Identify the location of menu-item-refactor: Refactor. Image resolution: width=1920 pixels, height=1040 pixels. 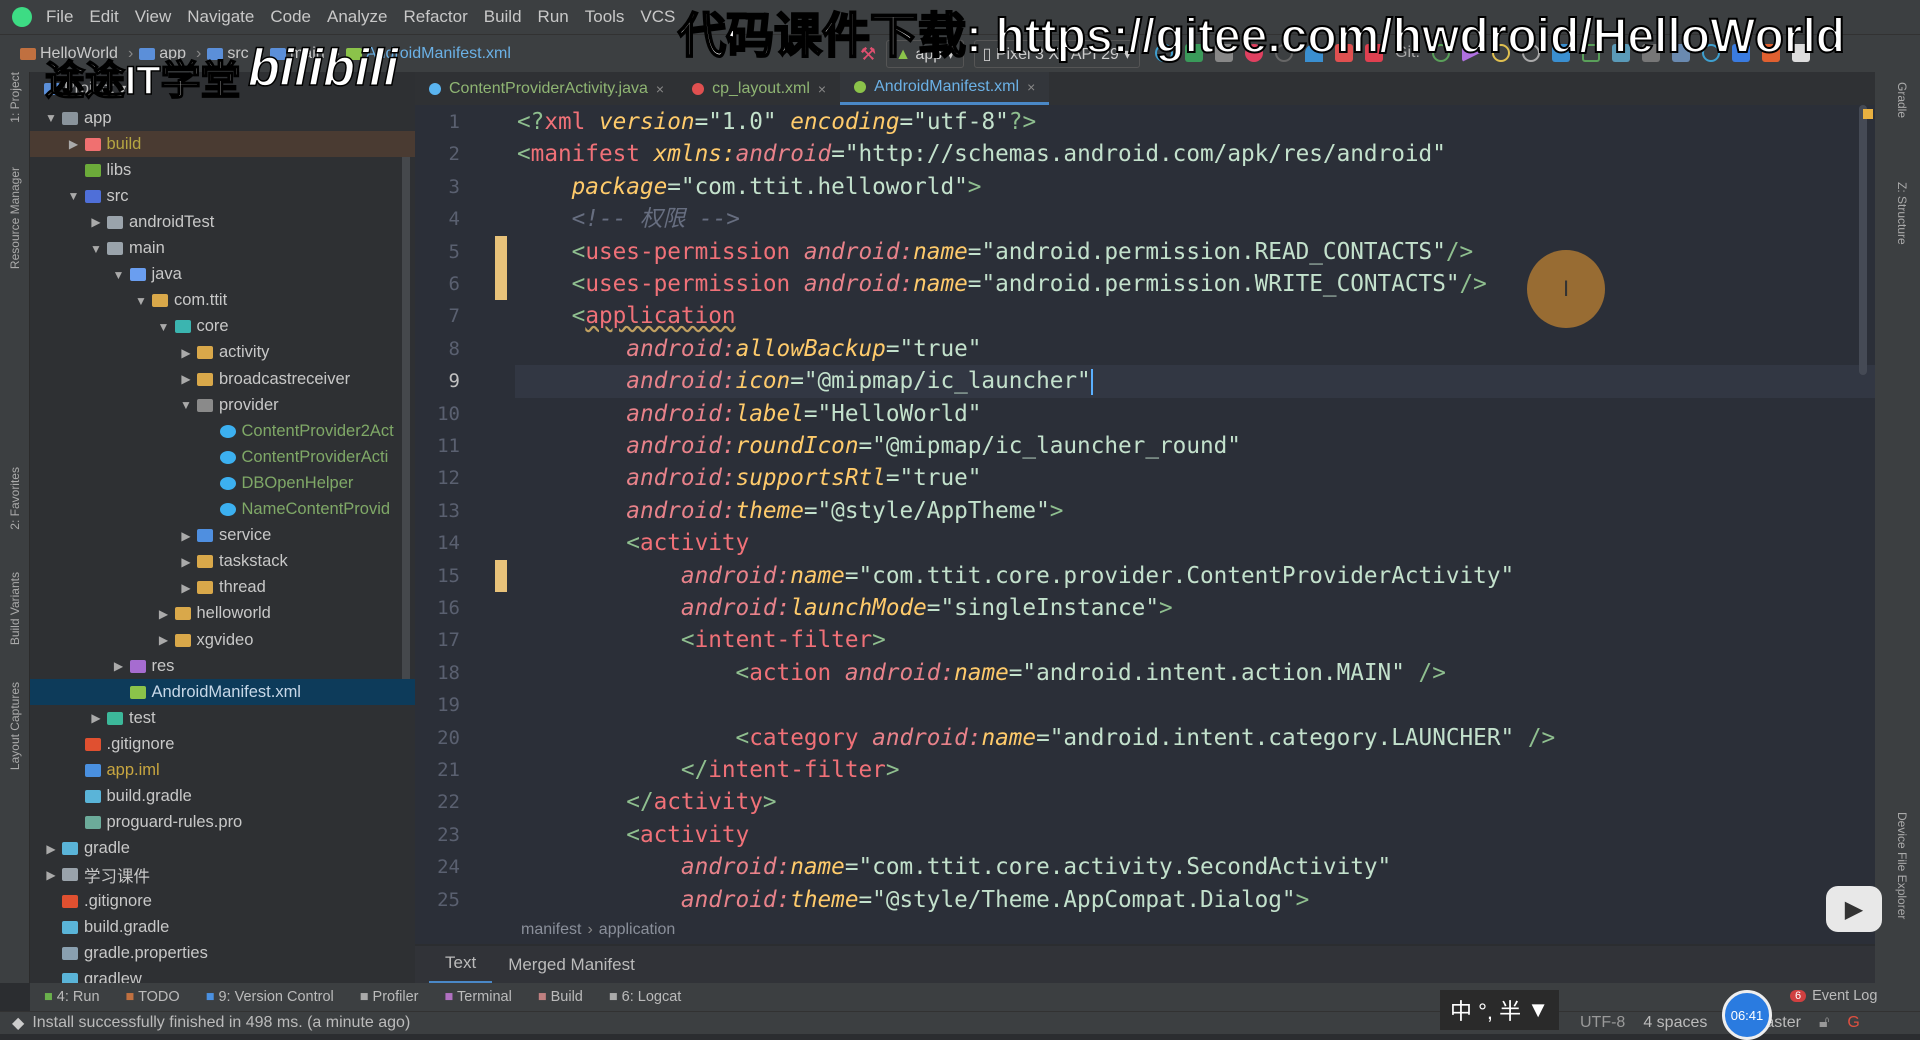
(435, 17).